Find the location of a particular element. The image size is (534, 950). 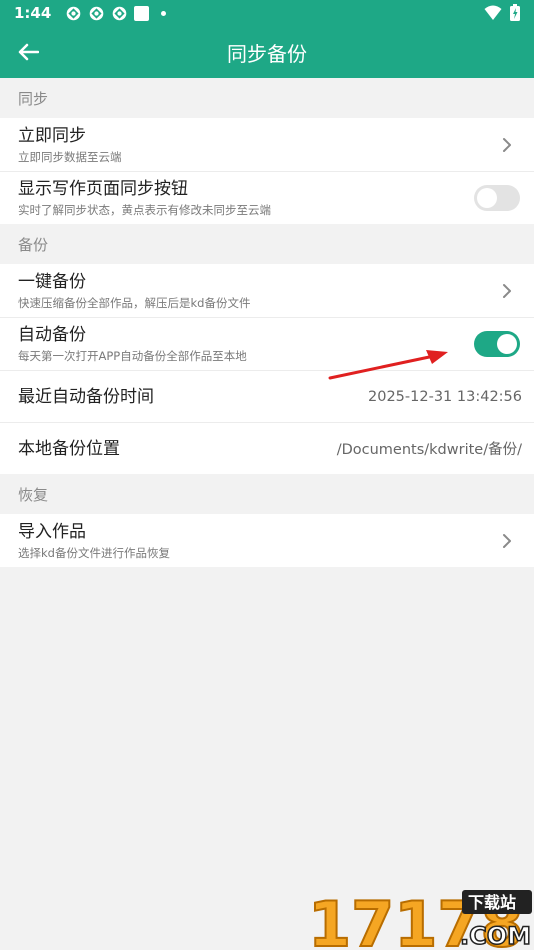

app-bar: 同步备份 is located at coordinates (267, 52).